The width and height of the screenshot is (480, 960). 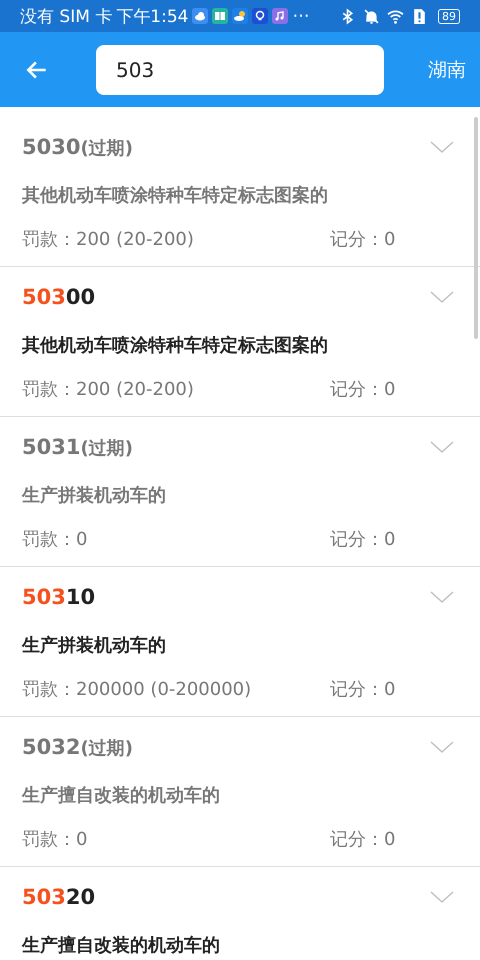 I want to click on more-text: ⋯, so click(x=301, y=16).